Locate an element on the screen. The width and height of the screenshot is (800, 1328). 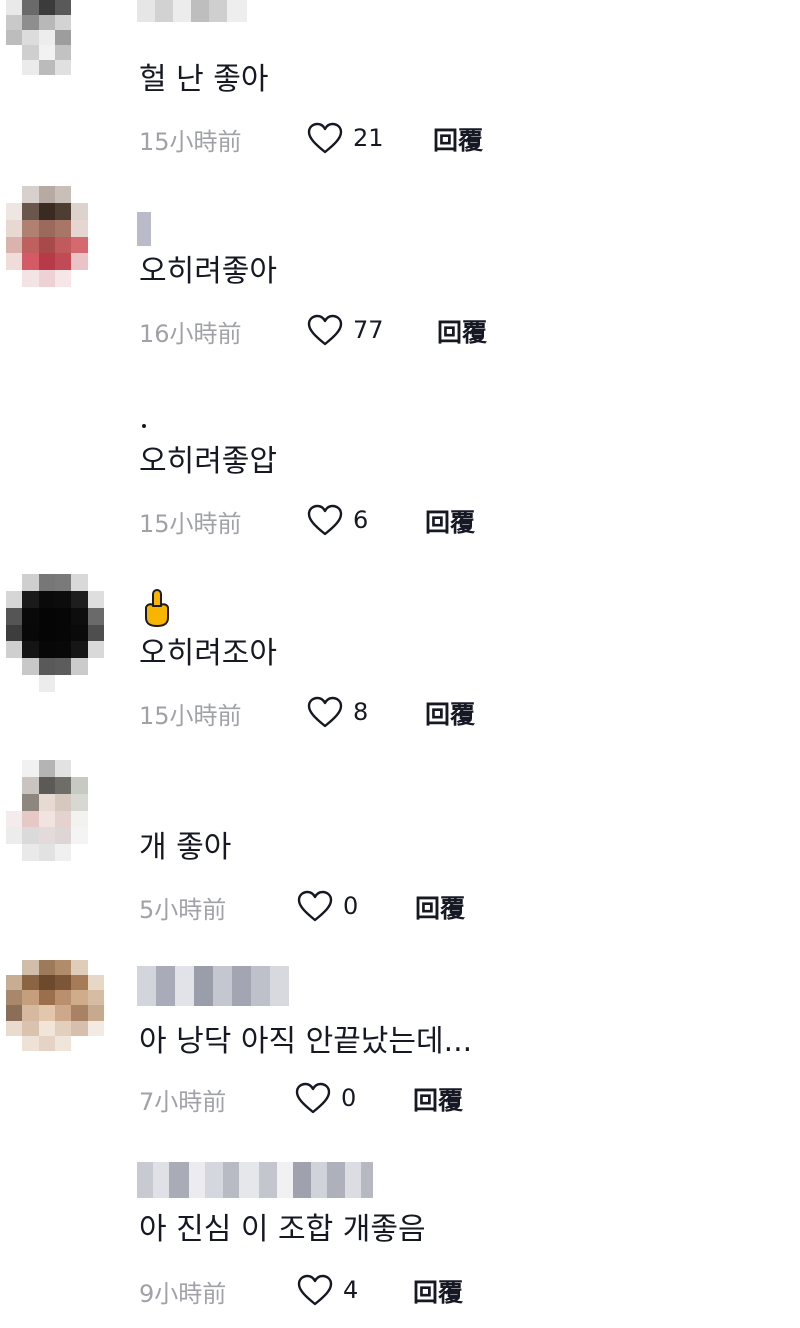
comment-time: 16小時前 is located at coordinates (190, 334).